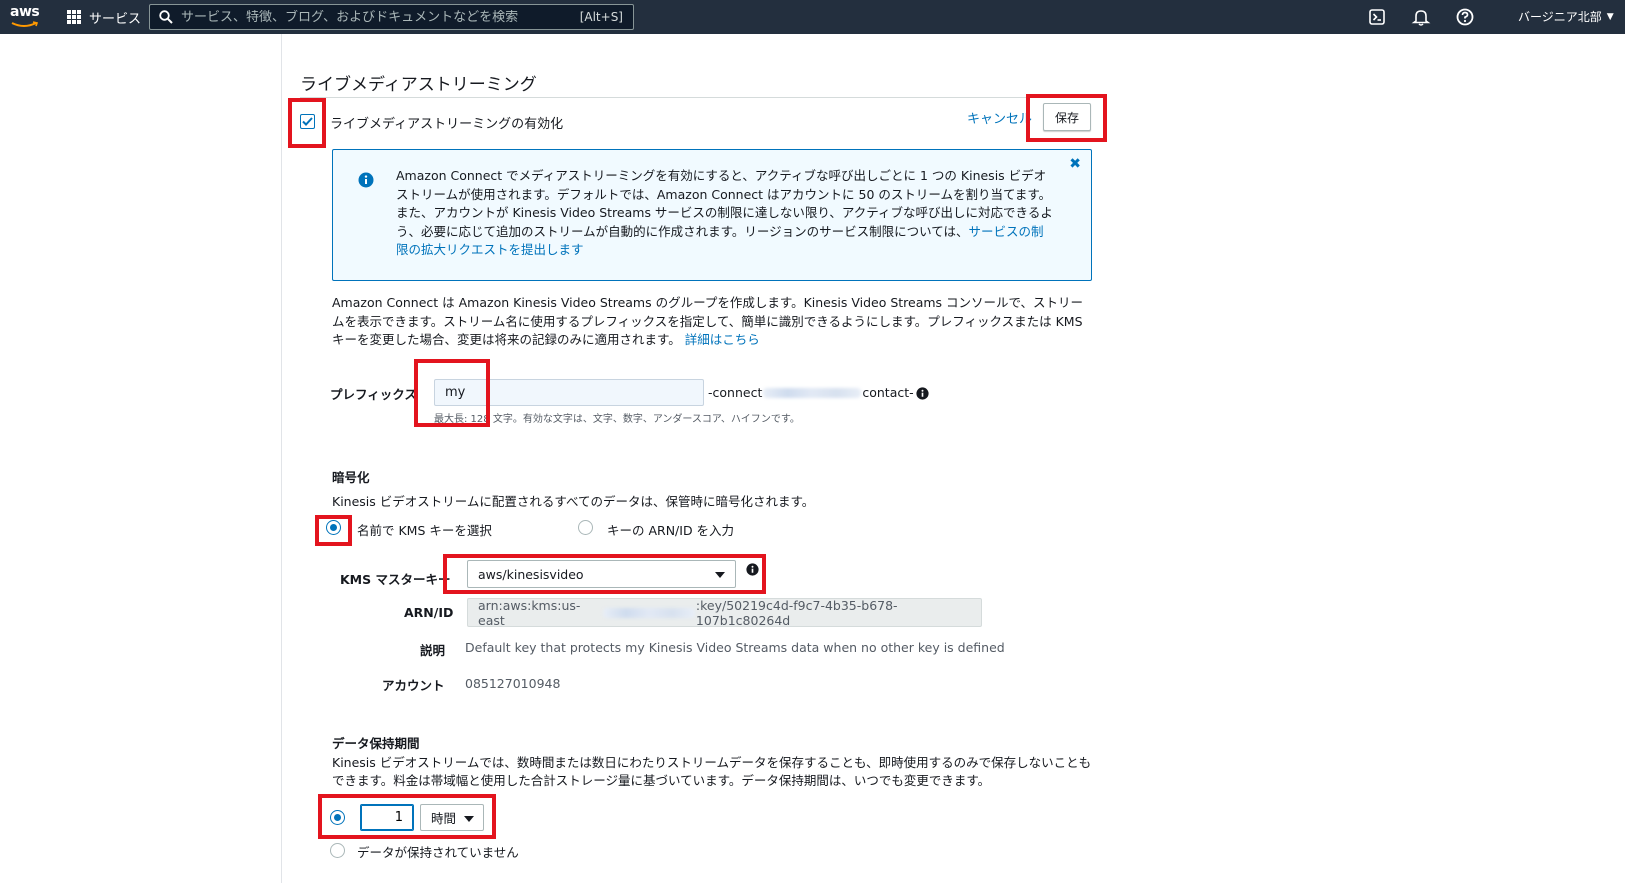  What do you see at coordinates (433, 650) in the screenshot?
I see `key-description-label: 説明` at bounding box center [433, 650].